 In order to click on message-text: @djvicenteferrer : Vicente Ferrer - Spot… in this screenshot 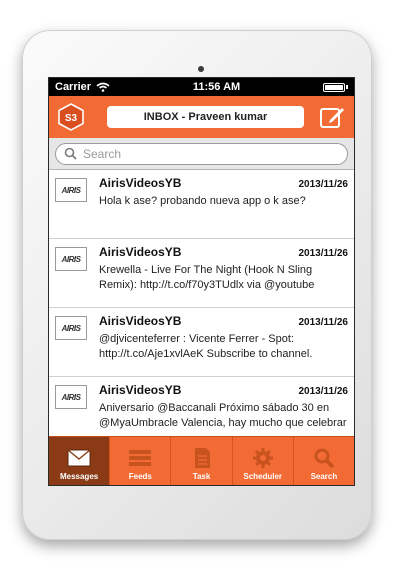, I will do `click(206, 346)`.